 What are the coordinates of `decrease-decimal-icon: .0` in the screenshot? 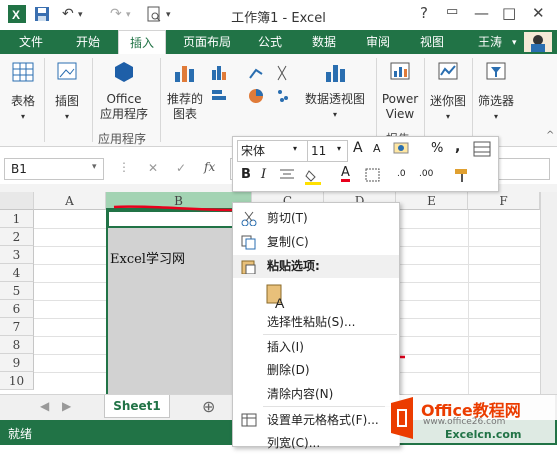 It's located at (401, 174).